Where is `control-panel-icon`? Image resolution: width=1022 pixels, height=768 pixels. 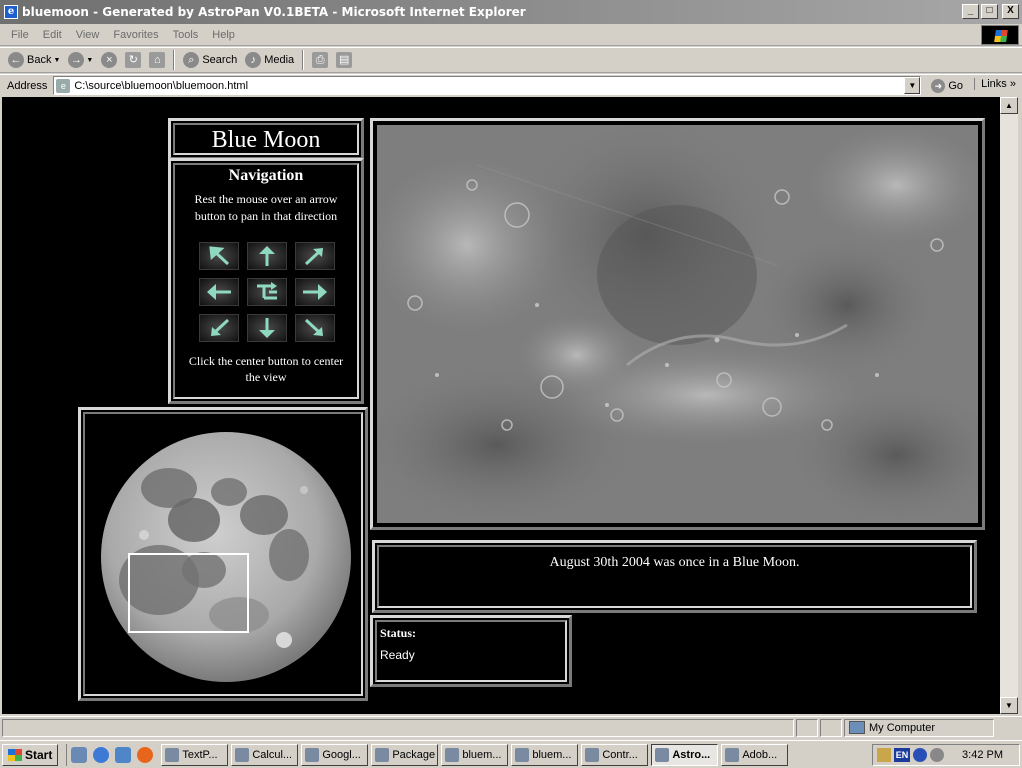
control-panel-icon is located at coordinates (592, 754).